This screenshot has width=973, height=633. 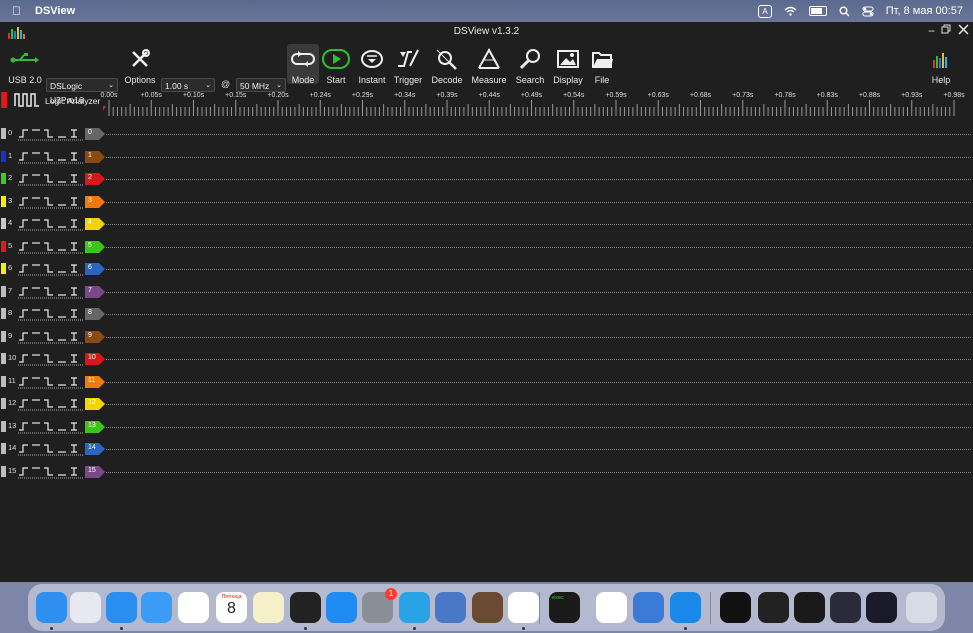 What do you see at coordinates (55, 11) in the screenshot?
I see `menu-app-name: DSView` at bounding box center [55, 11].